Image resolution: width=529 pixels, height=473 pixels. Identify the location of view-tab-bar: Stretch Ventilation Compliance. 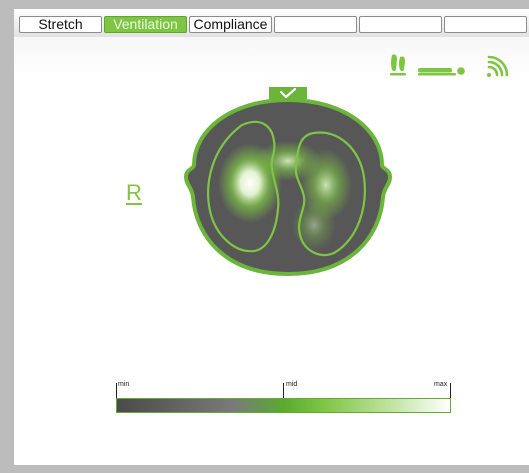
(271, 23).